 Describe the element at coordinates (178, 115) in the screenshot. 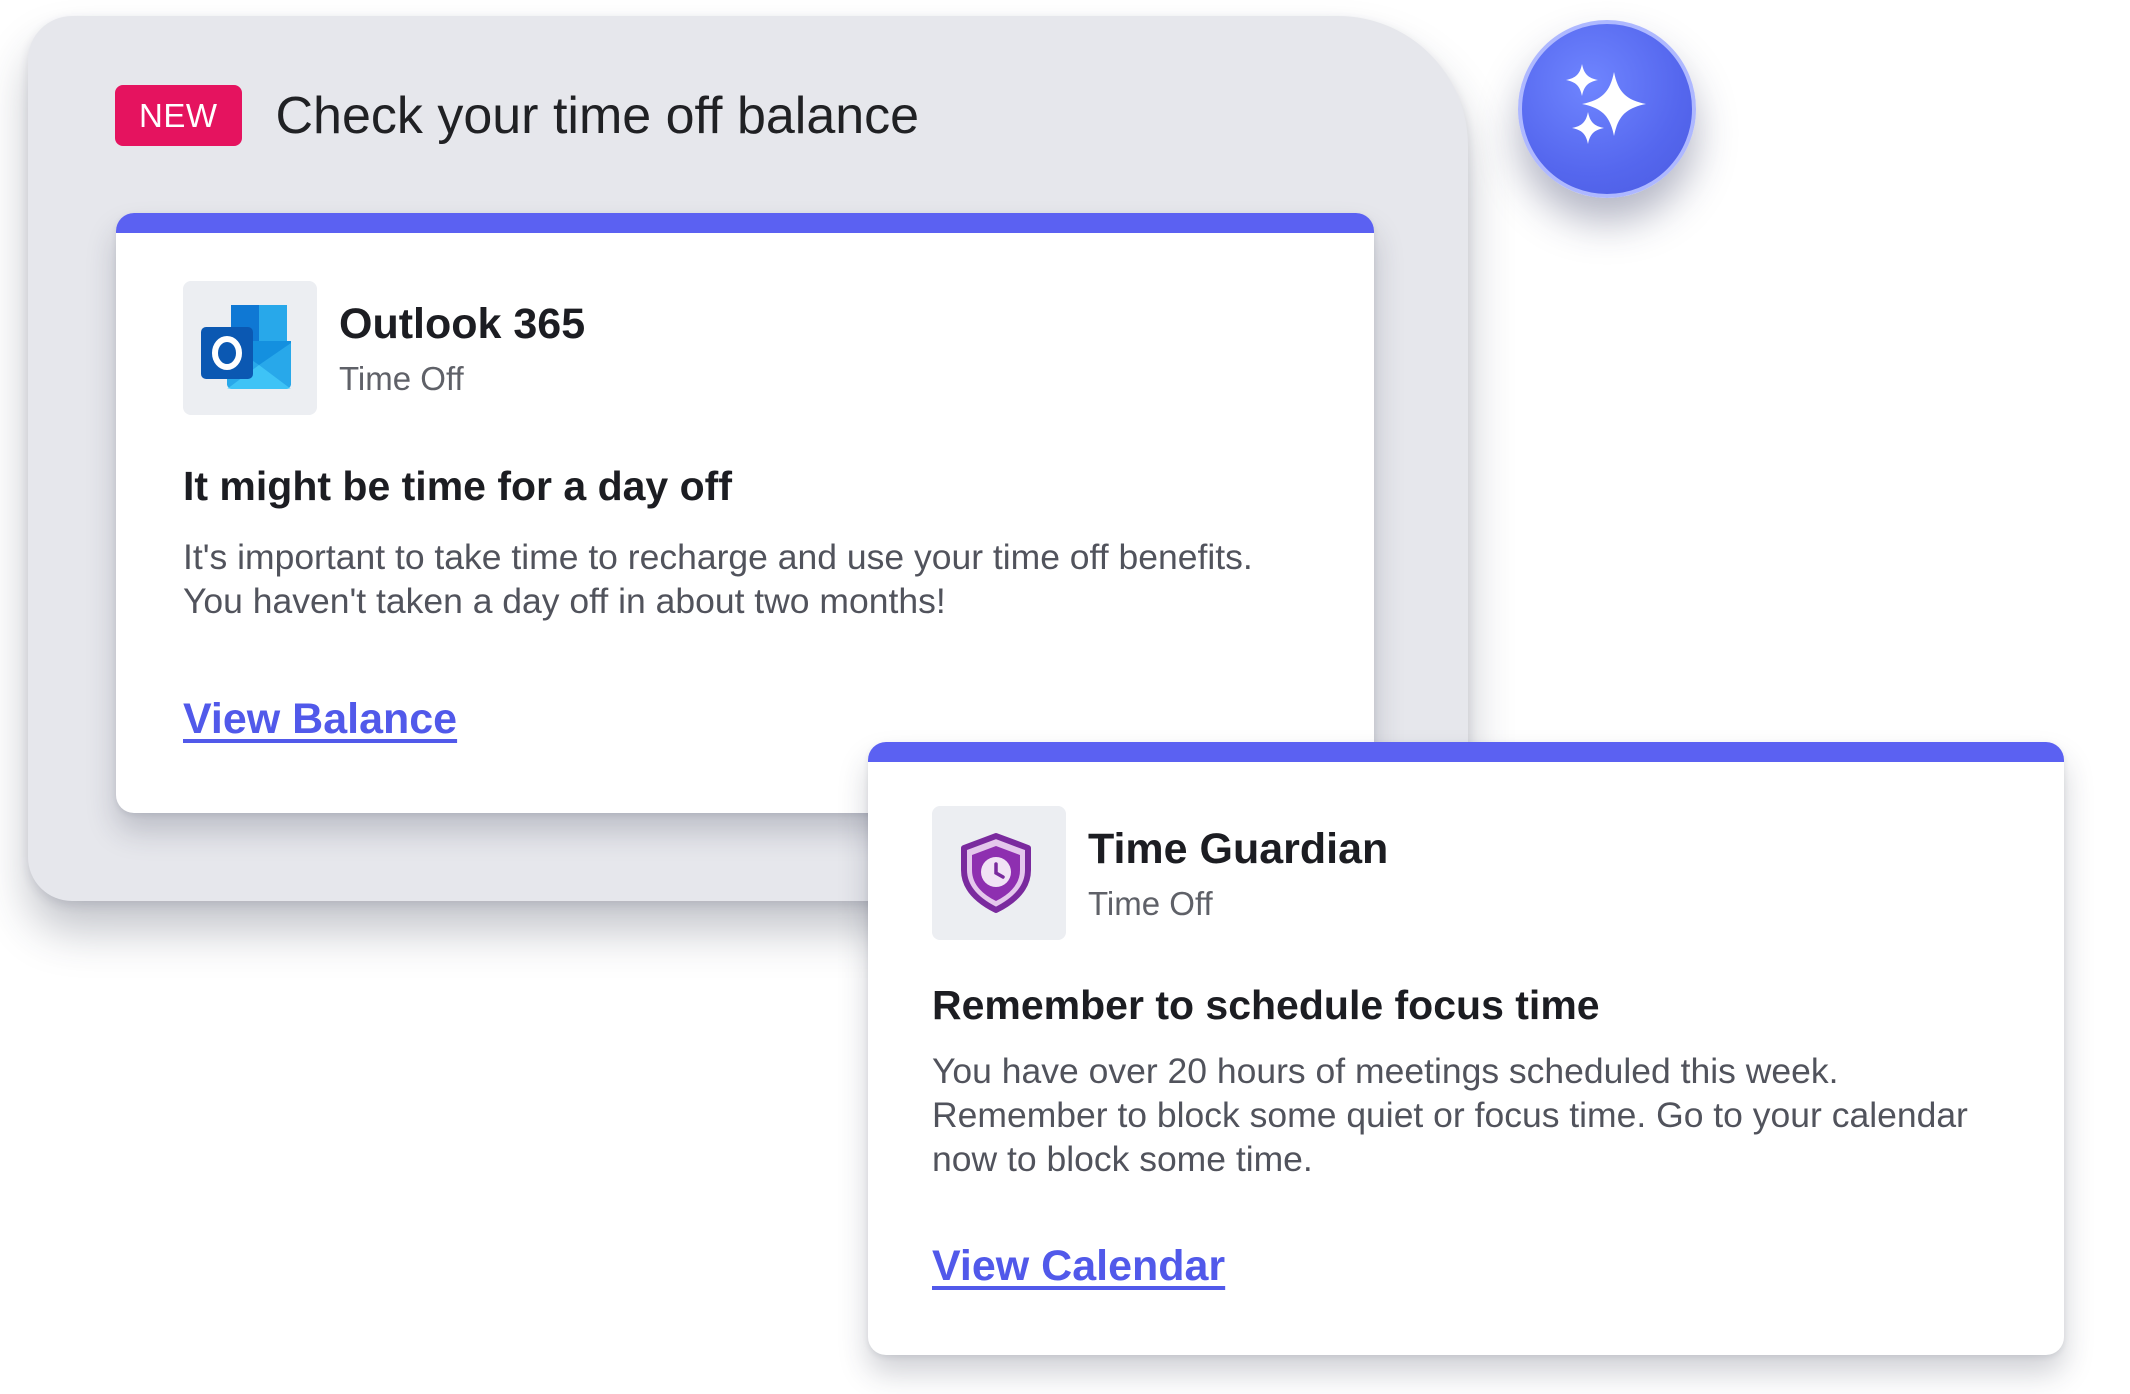

I see `new-badge: NEW` at that location.